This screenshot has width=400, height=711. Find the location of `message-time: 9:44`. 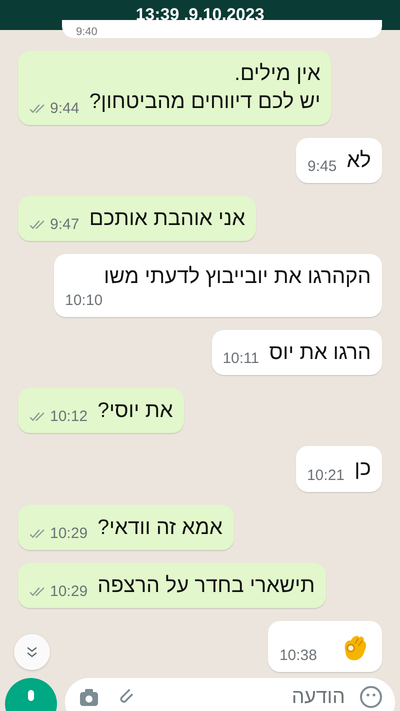

message-time: 9:44 is located at coordinates (65, 108).